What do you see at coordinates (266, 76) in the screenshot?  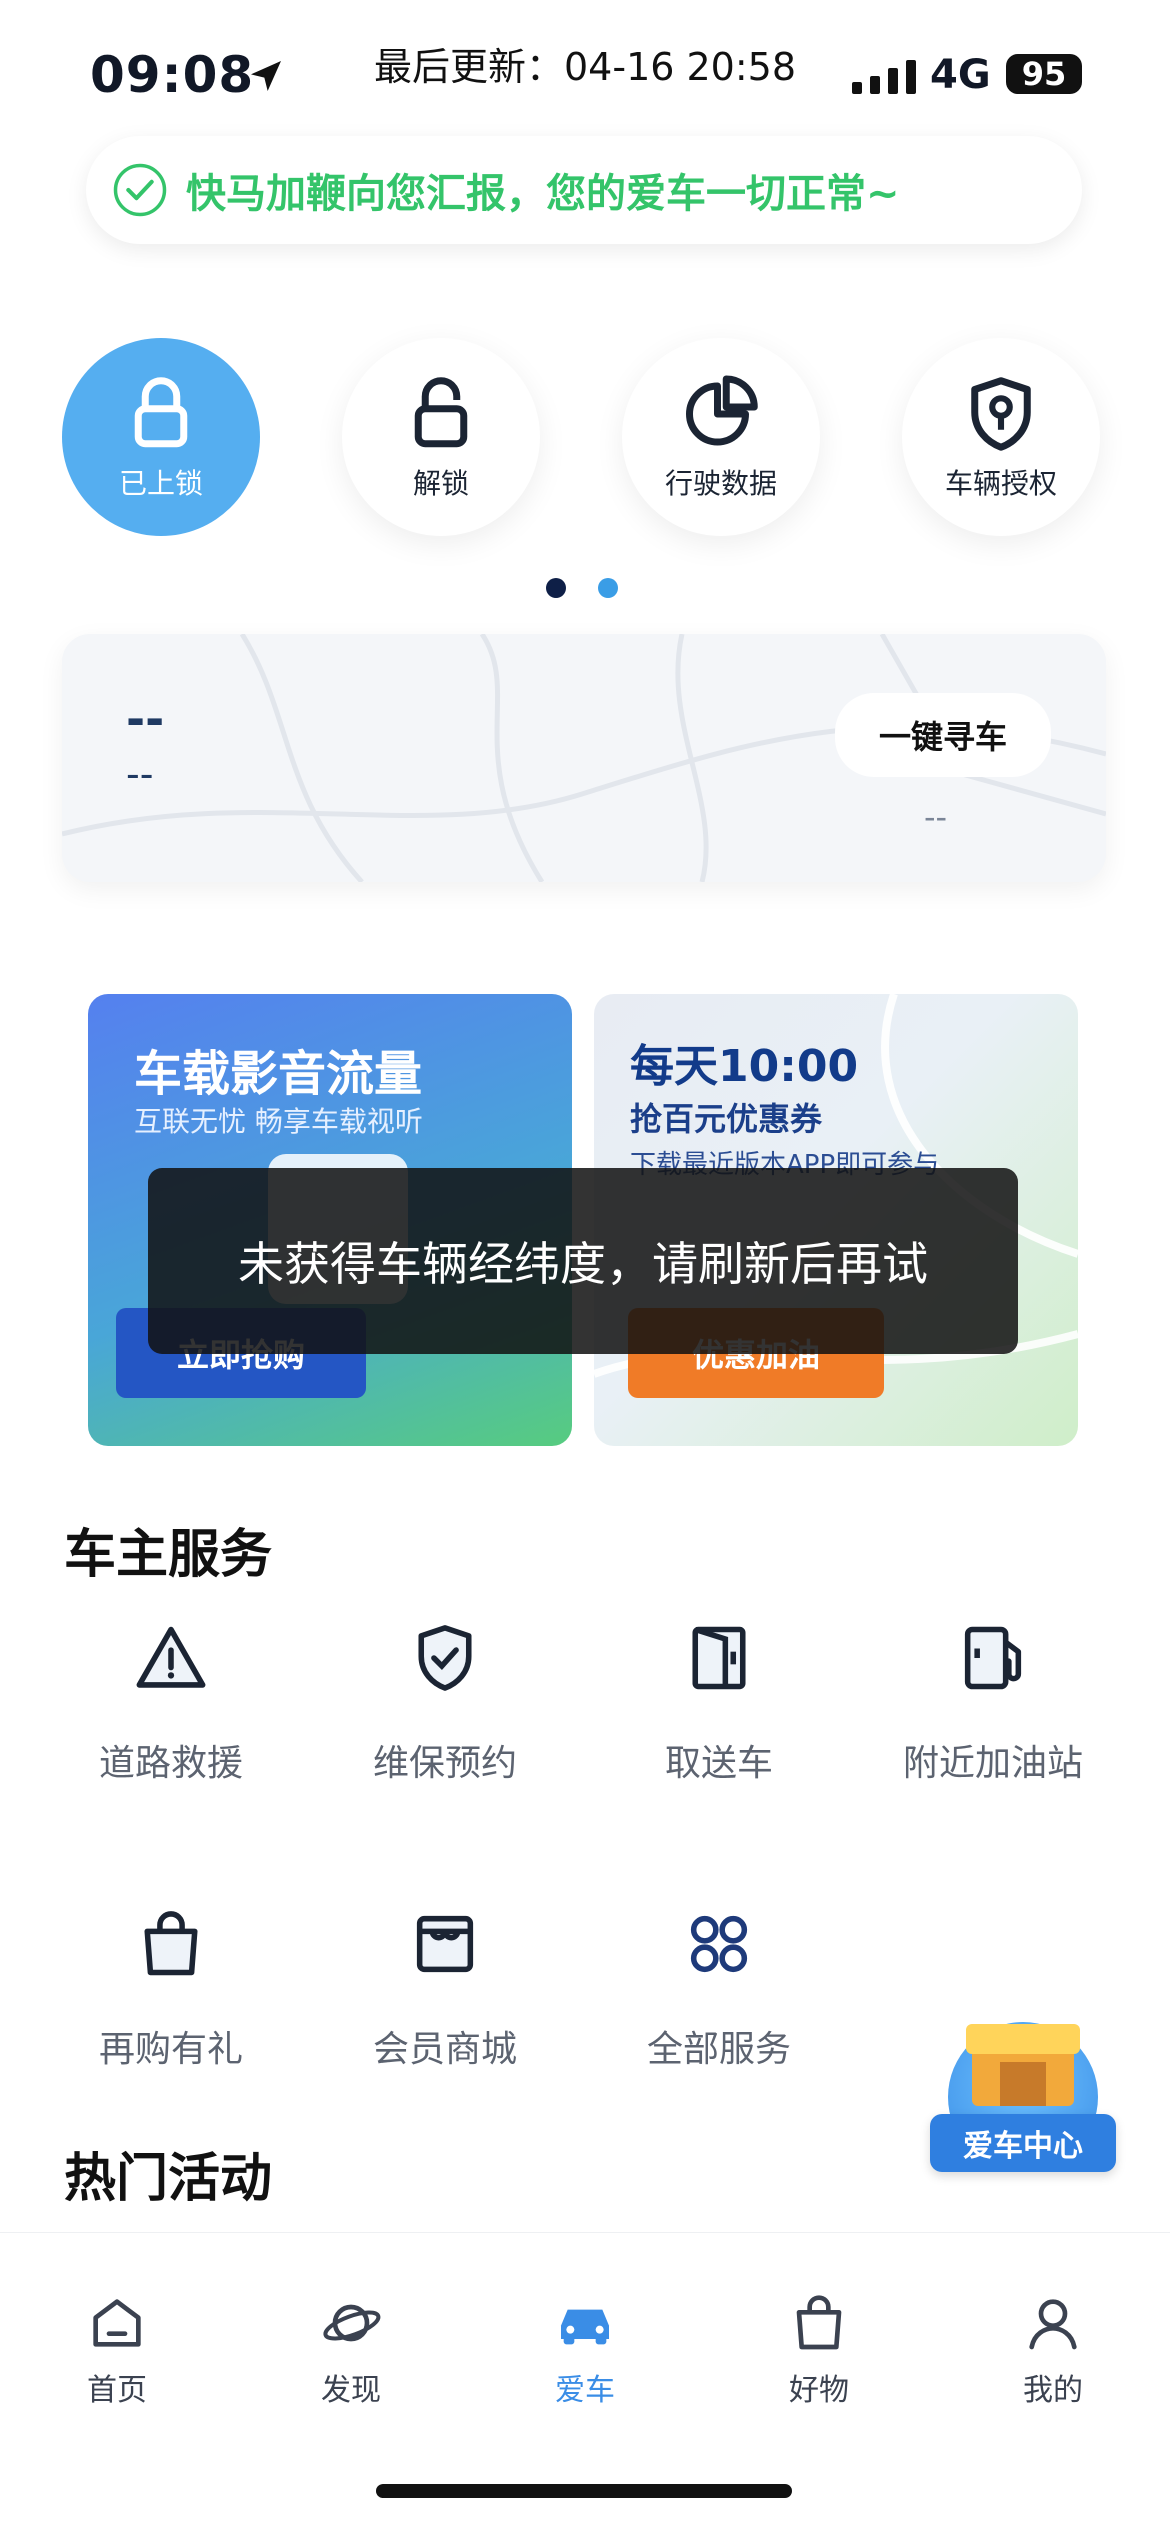 I see `location-arrow-icon` at bounding box center [266, 76].